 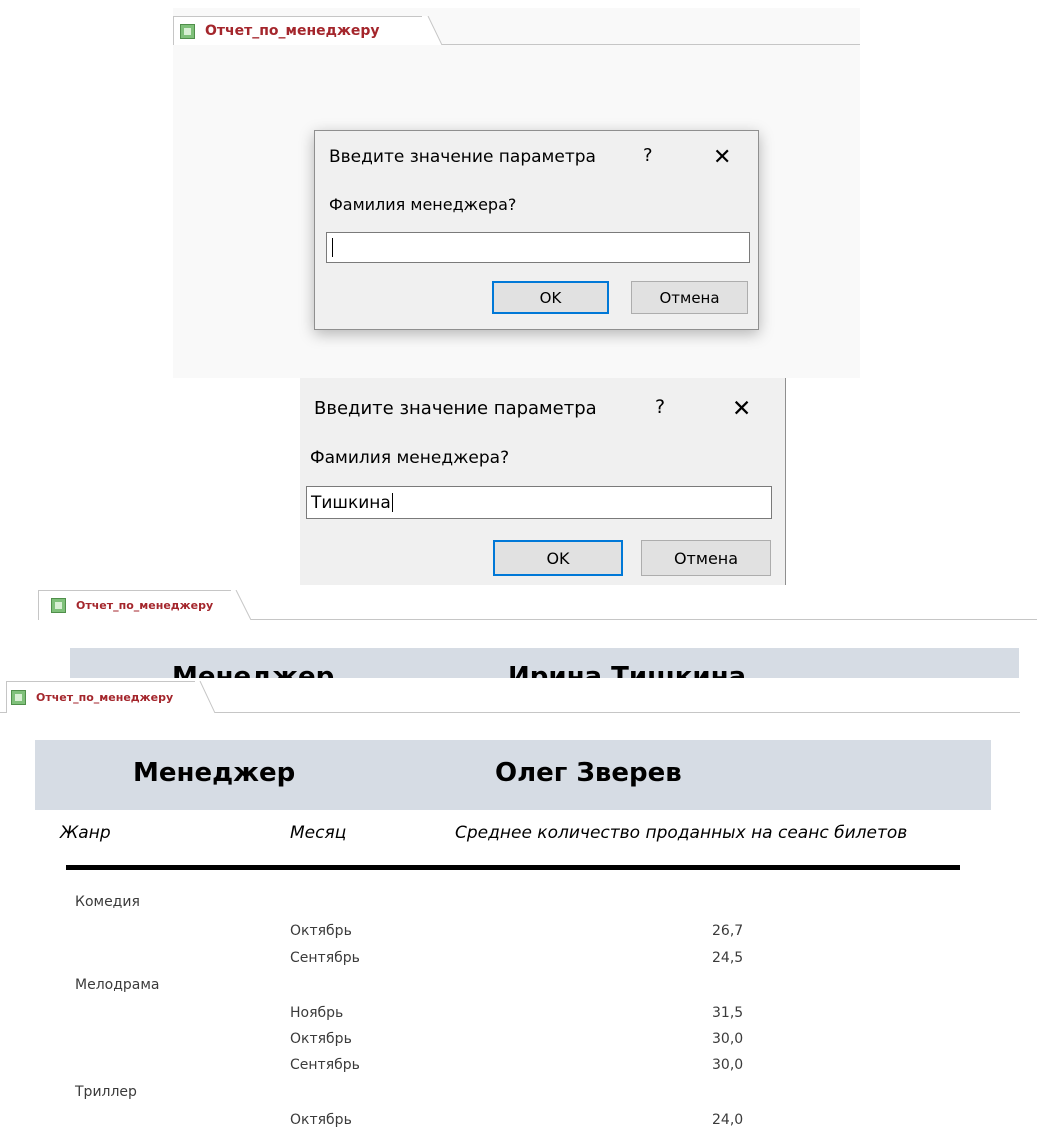 I want to click on genre-label: Комедия, so click(x=107, y=902).